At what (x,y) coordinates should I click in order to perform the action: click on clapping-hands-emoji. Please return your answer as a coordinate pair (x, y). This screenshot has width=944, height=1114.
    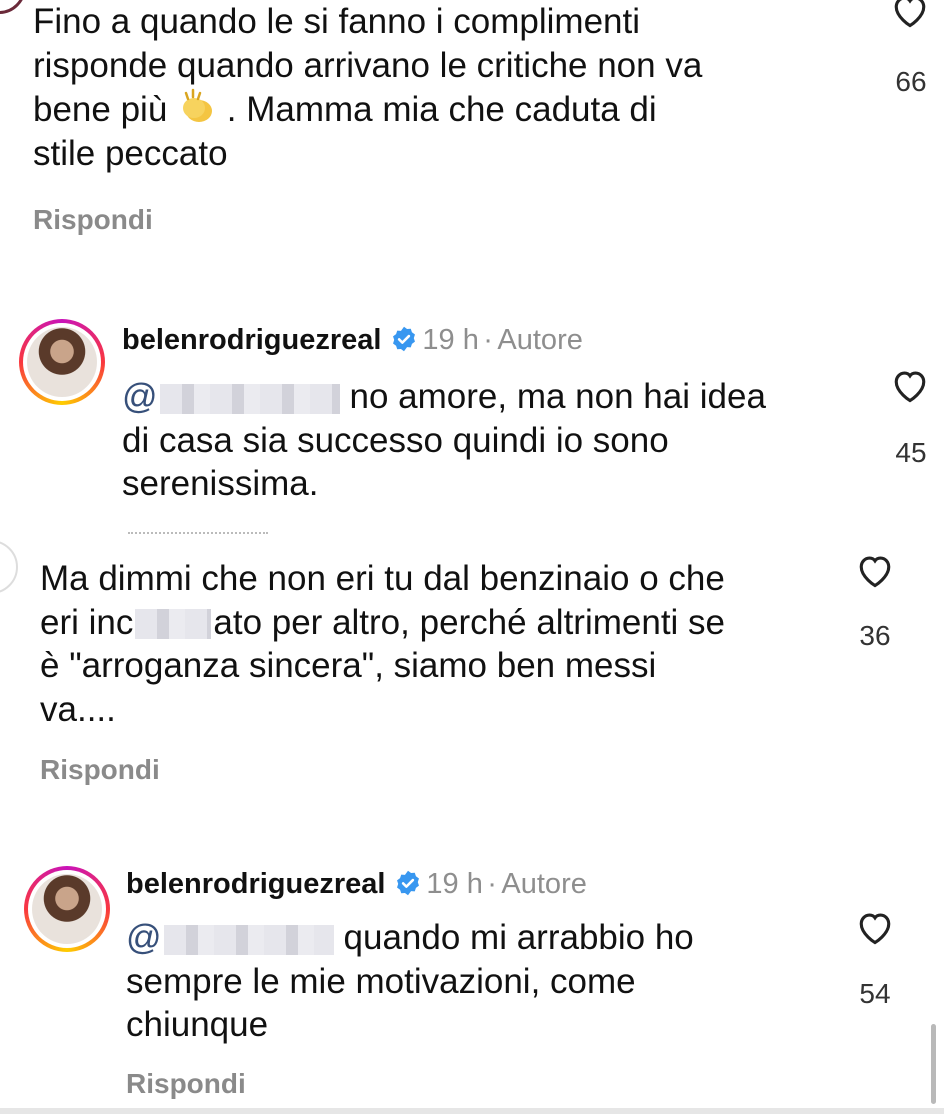
    Looking at the image, I should click on (198, 105).